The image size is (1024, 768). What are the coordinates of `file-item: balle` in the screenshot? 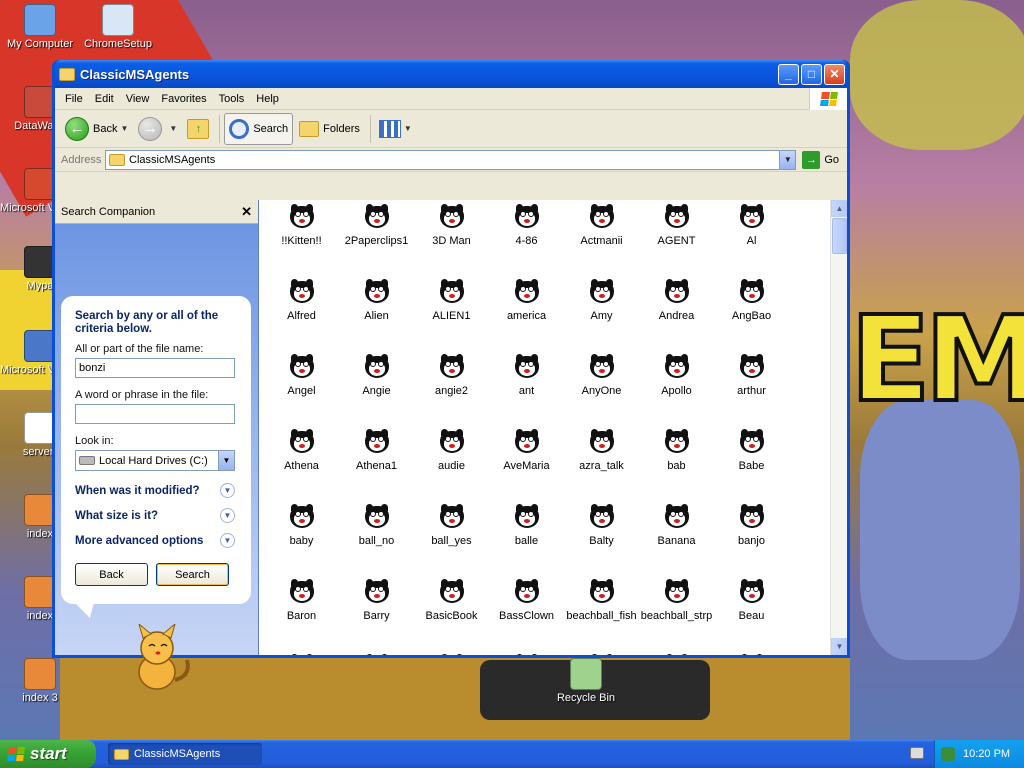 It's located at (526, 541).